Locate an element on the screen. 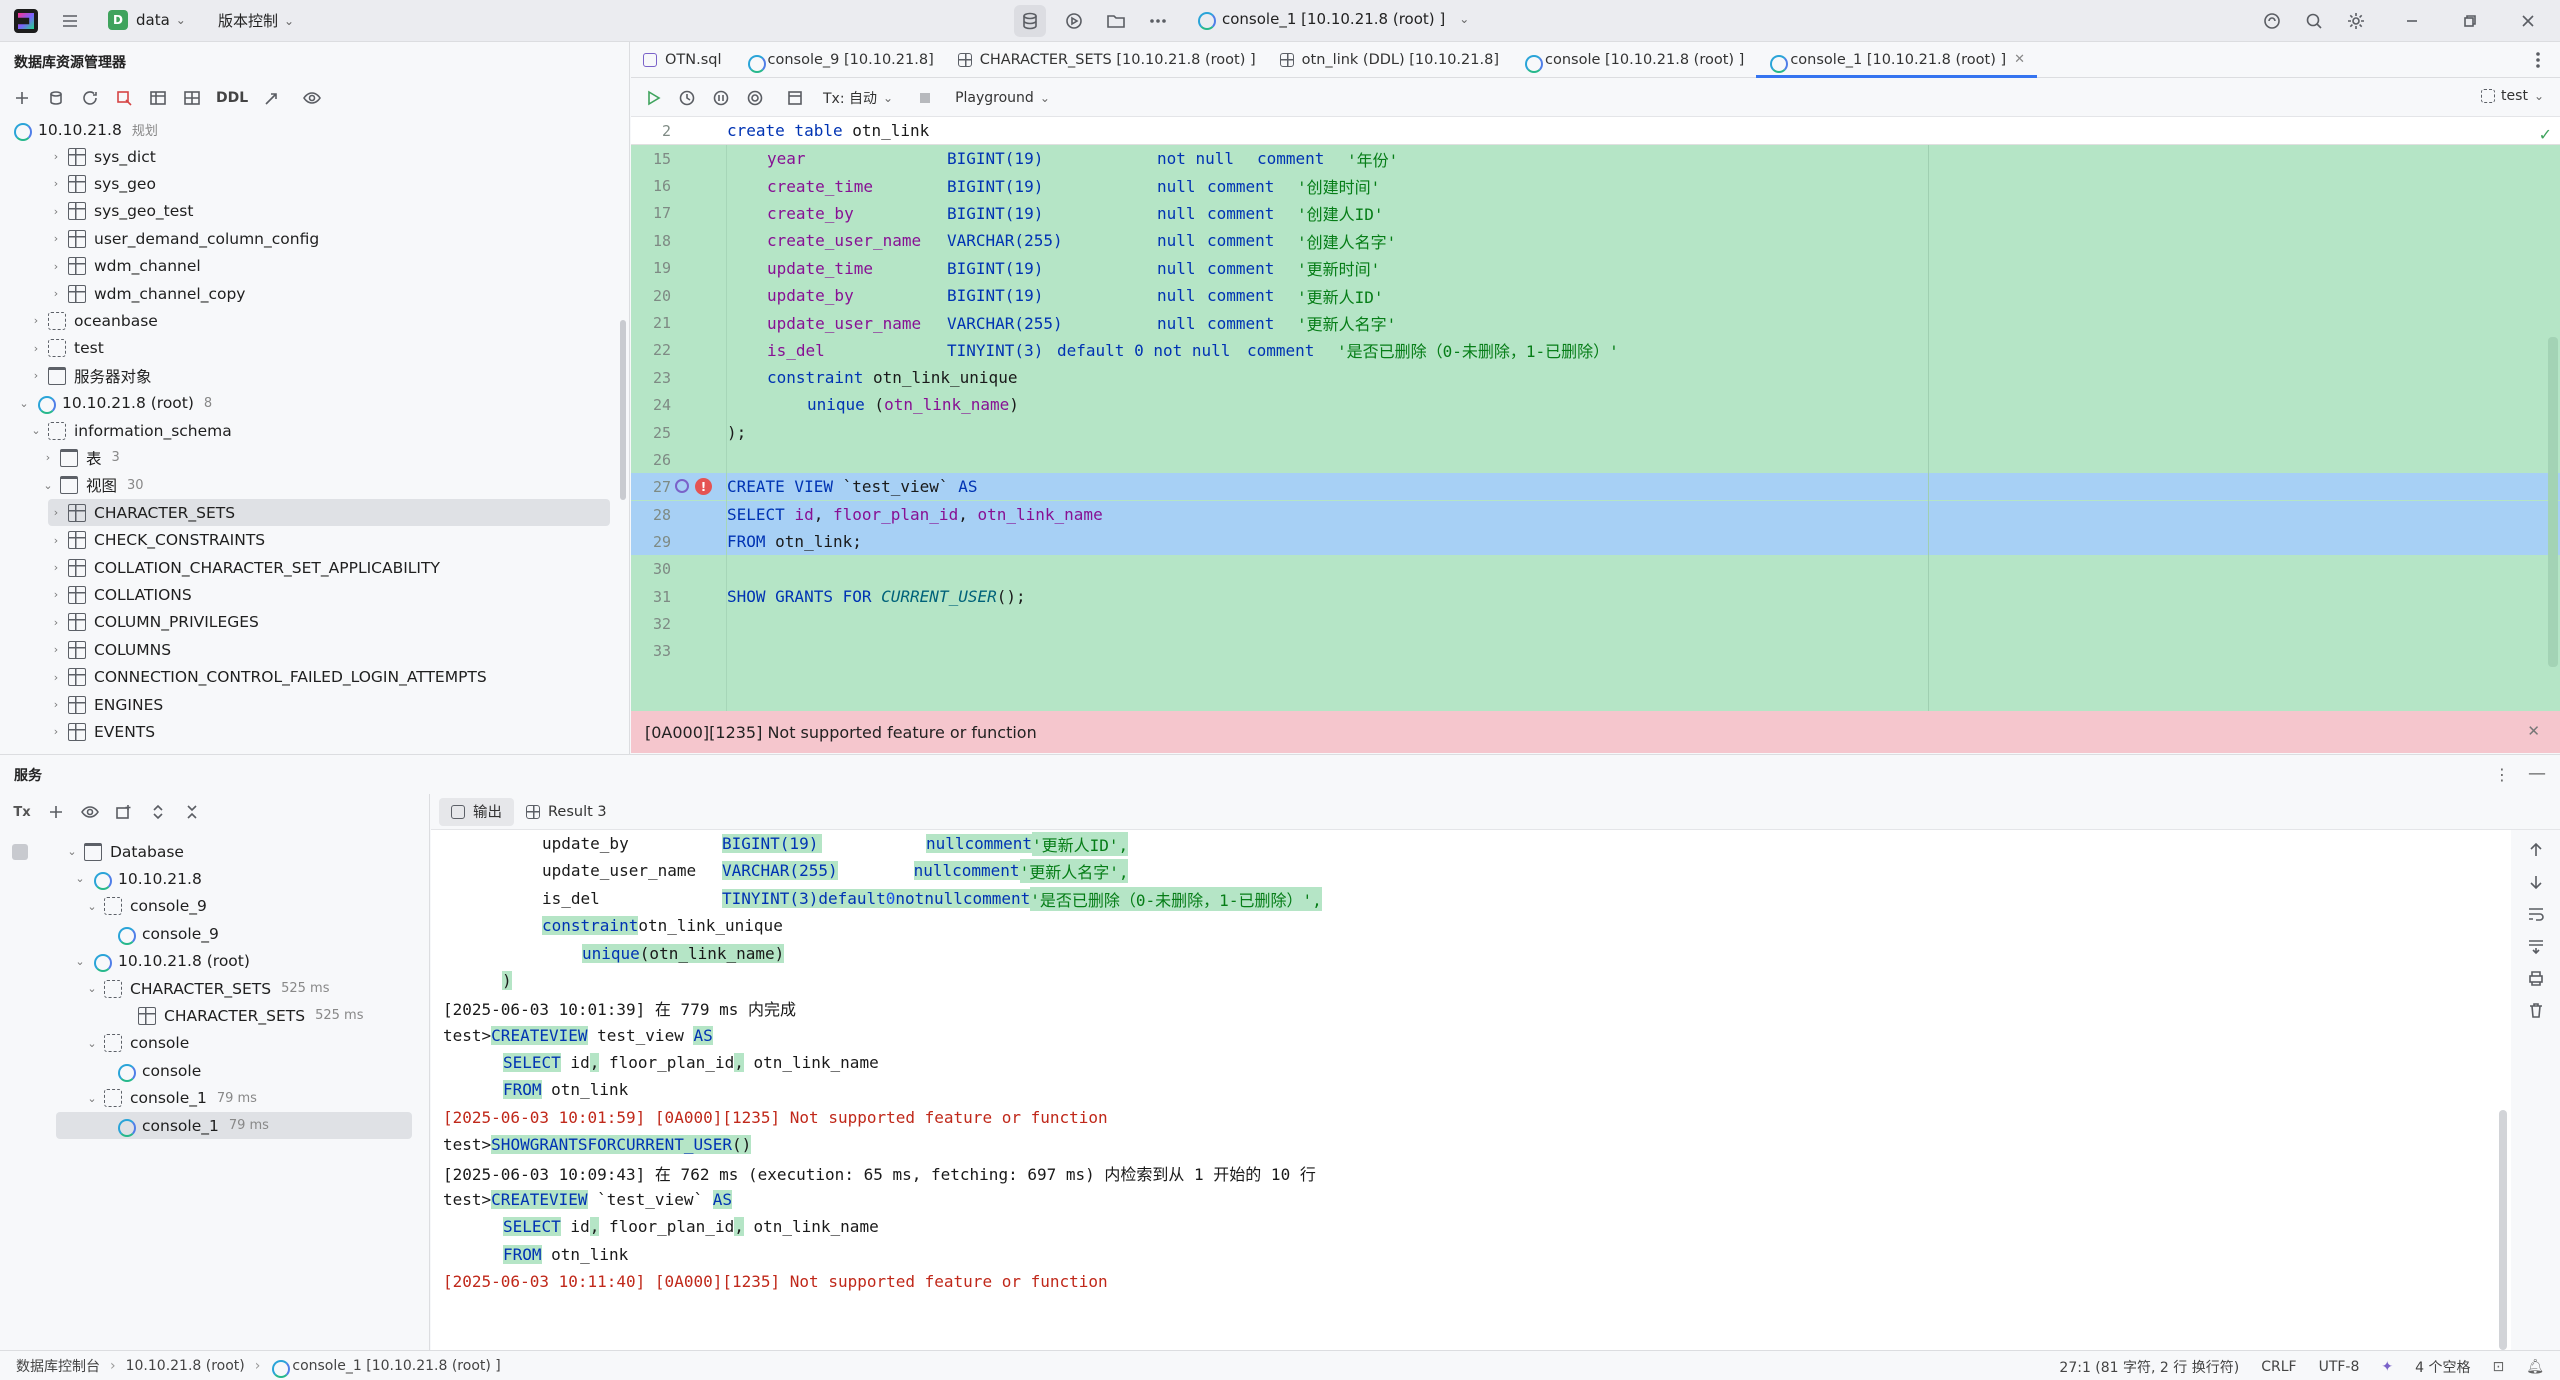  ddl-button: DDL is located at coordinates (232, 98).